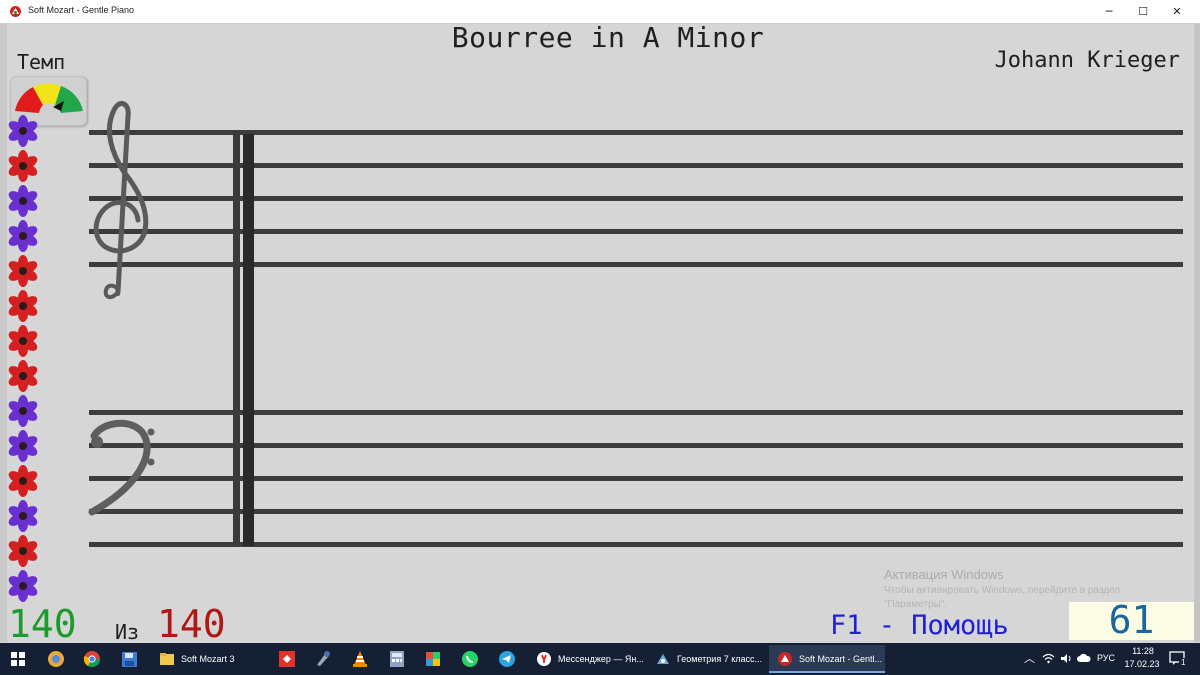 The image size is (1200, 675). What do you see at coordinates (1143, 651) in the screenshot?
I see `clock-time: 11:28` at bounding box center [1143, 651].